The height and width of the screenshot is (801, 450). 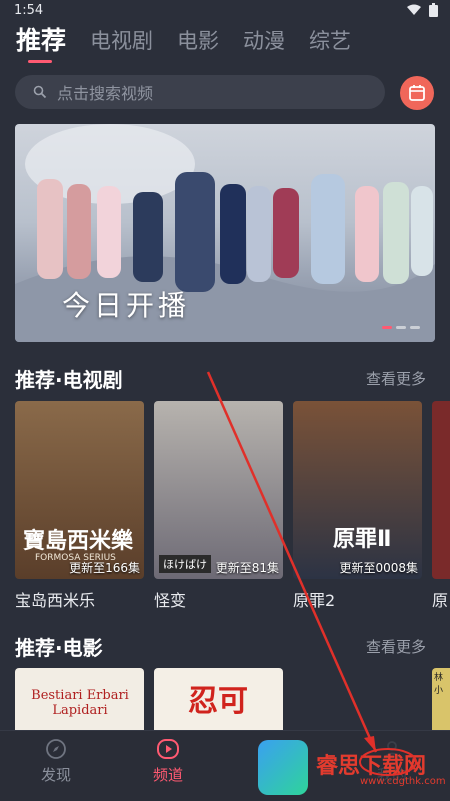 What do you see at coordinates (441, 699) in the screenshot?
I see `movie-card-poster: 林小` at bounding box center [441, 699].